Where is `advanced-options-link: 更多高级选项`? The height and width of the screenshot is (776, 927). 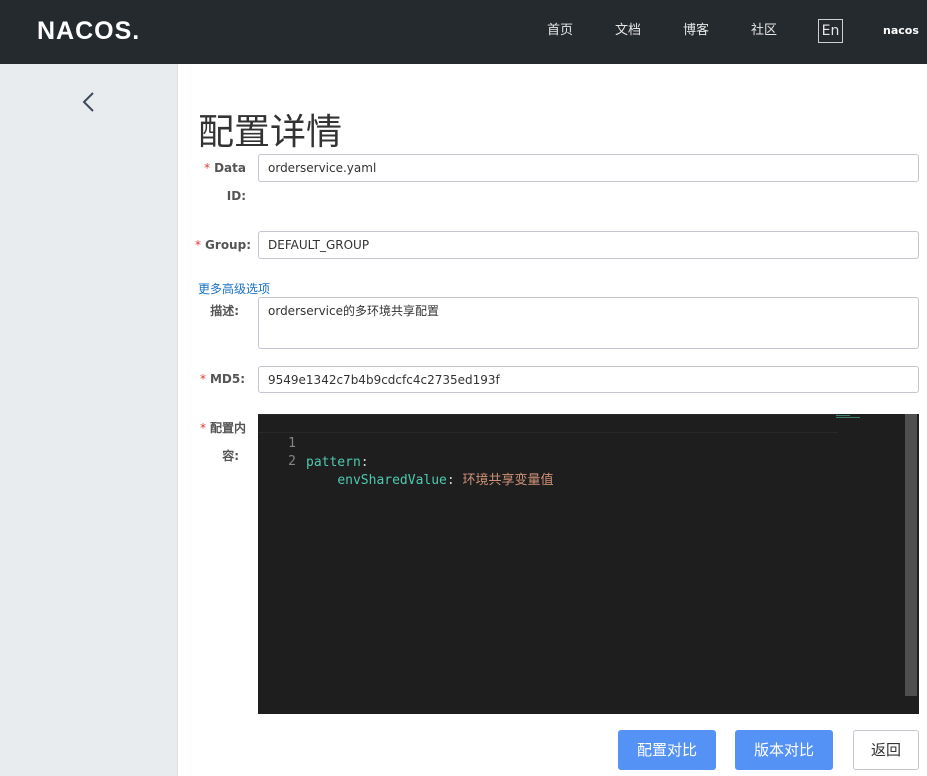
advanced-options-link: 更多高级选项 is located at coordinates (234, 288).